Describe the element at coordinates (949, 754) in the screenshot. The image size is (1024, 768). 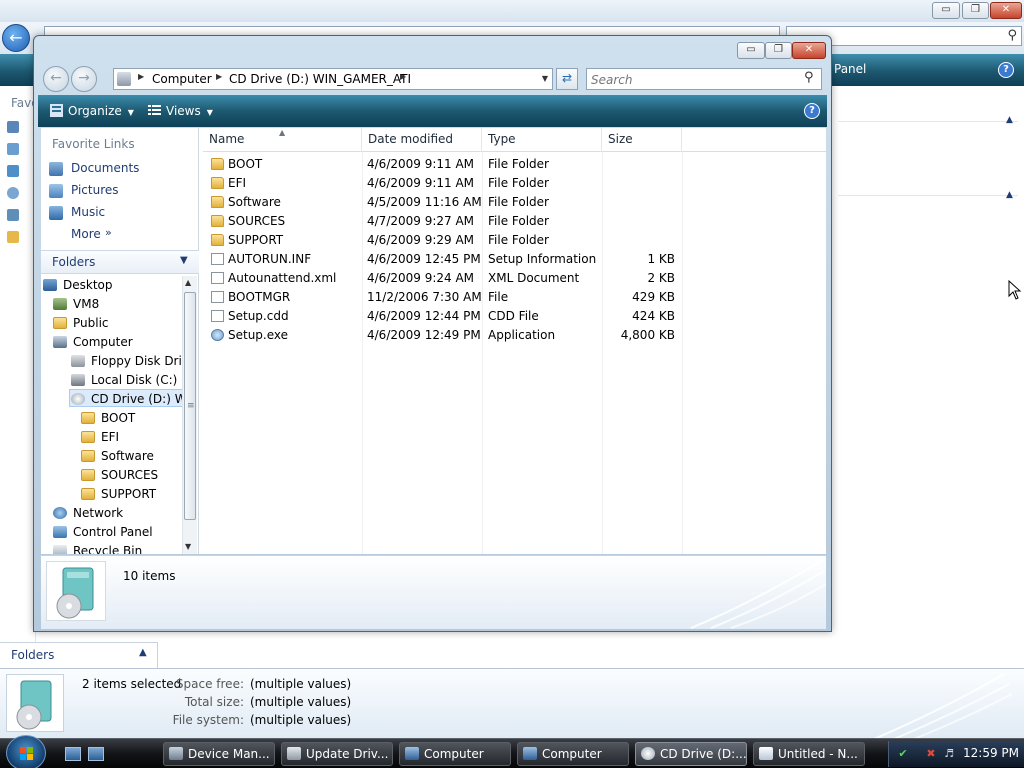
I see `volume-muted-icon: ♬` at that location.